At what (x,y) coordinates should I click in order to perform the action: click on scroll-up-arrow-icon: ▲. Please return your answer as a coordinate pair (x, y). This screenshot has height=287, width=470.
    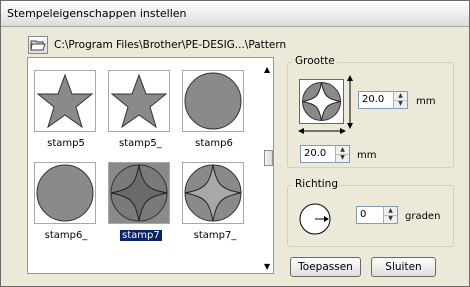
    Looking at the image, I should click on (267, 69).